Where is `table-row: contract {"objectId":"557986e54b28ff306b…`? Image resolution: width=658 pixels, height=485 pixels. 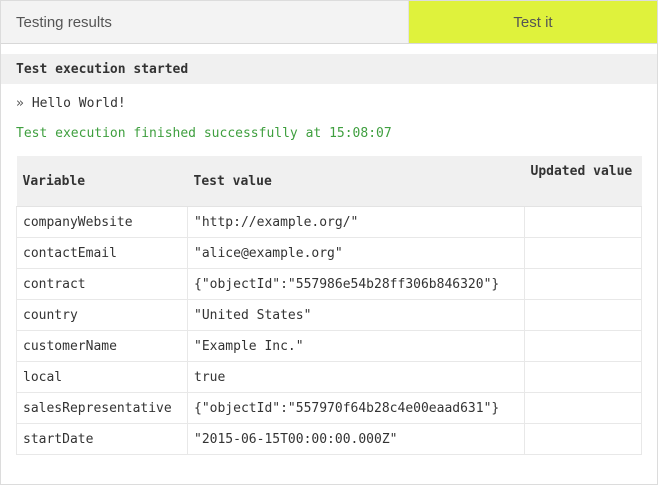
table-row: contract {"objectId":"557986e54b28ff306b… is located at coordinates (329, 284).